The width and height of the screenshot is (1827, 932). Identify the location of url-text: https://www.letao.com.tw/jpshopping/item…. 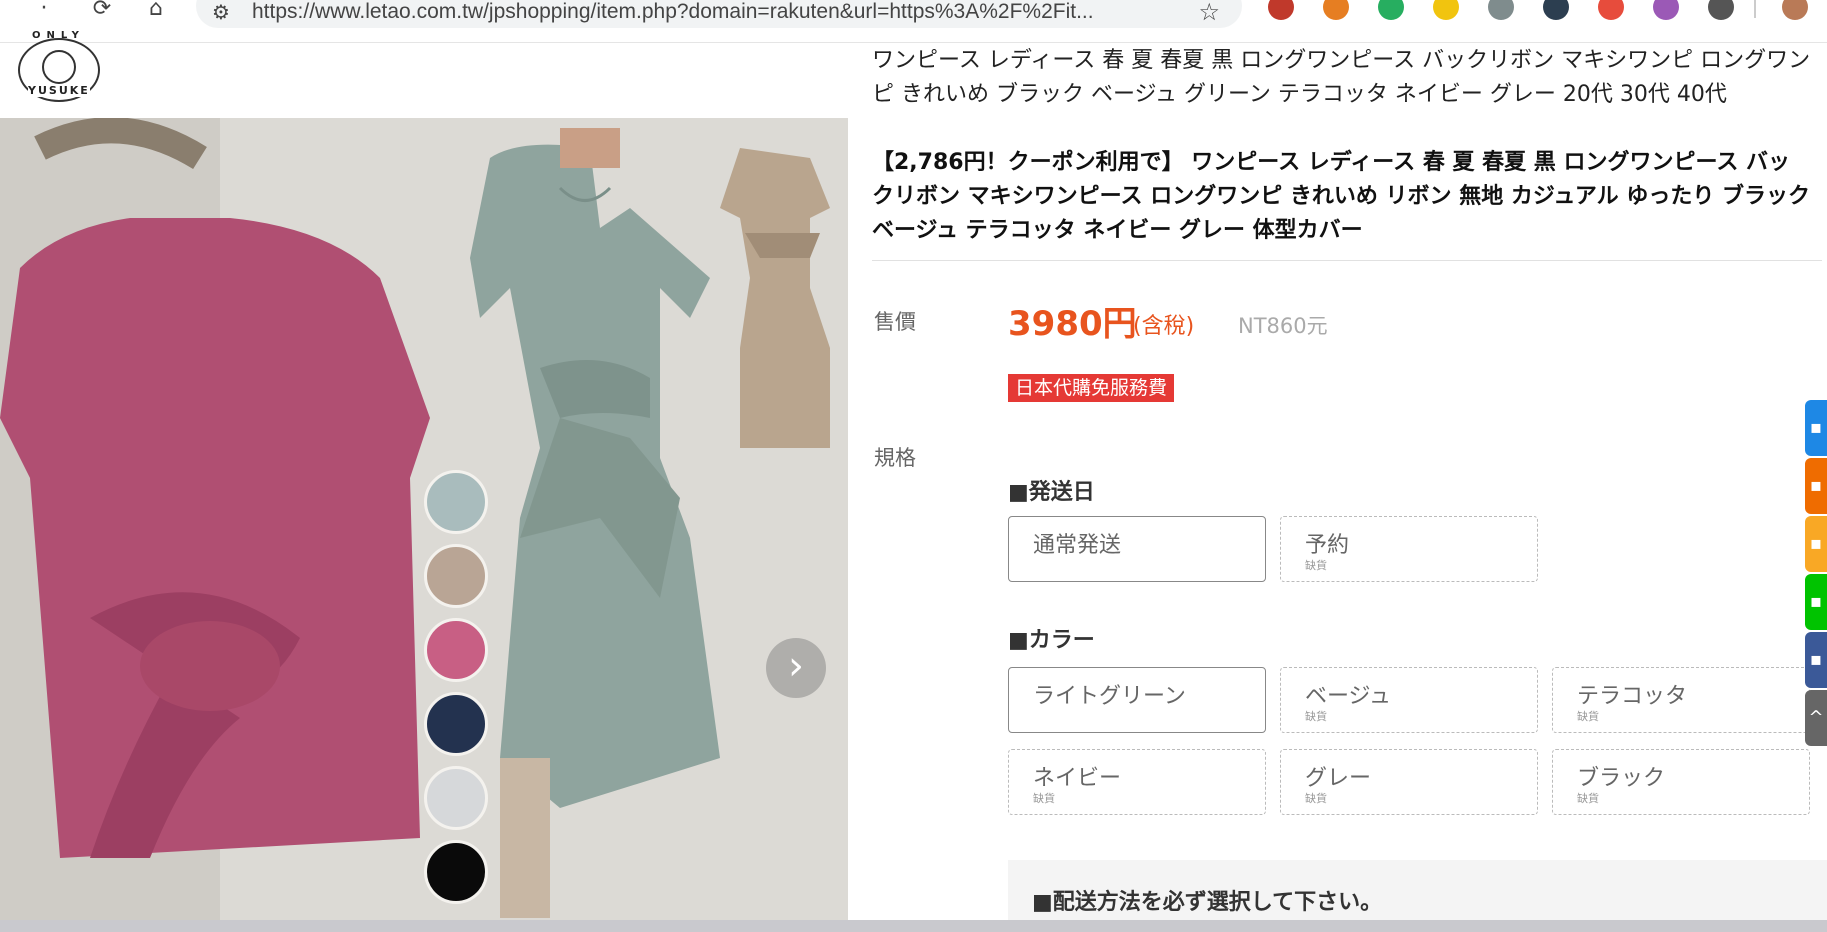
(673, 12).